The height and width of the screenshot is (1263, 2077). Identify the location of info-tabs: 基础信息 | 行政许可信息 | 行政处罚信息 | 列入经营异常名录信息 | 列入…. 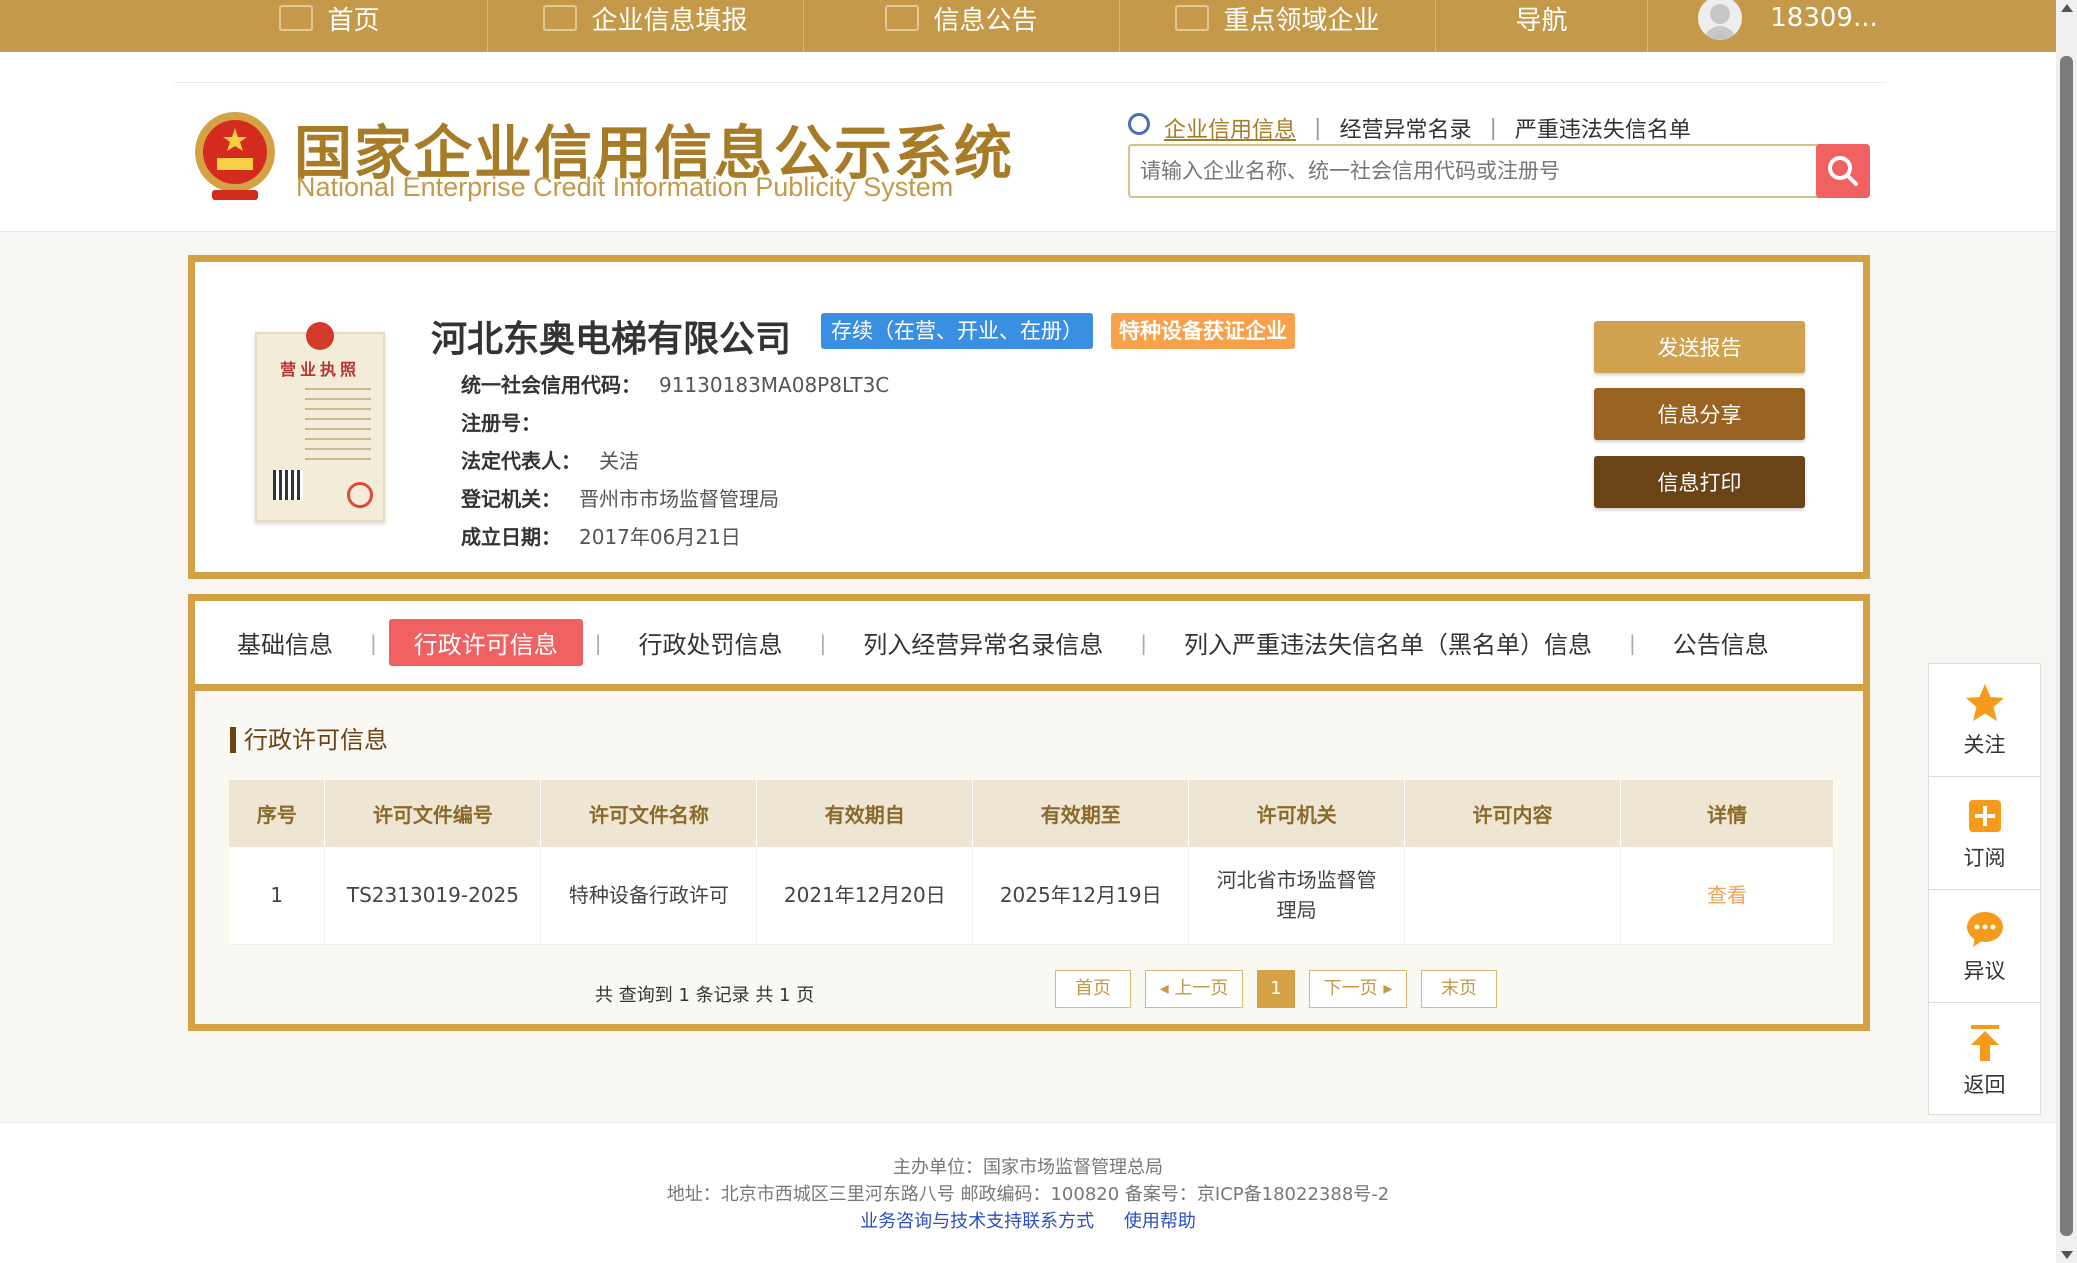
(1029, 646).